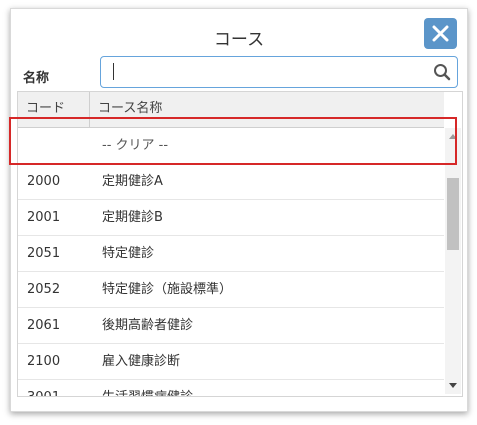 Image resolution: width=477 pixels, height=425 pixels. Describe the element at coordinates (135, 145) in the screenshot. I see `row-name: -- クリア --` at that location.